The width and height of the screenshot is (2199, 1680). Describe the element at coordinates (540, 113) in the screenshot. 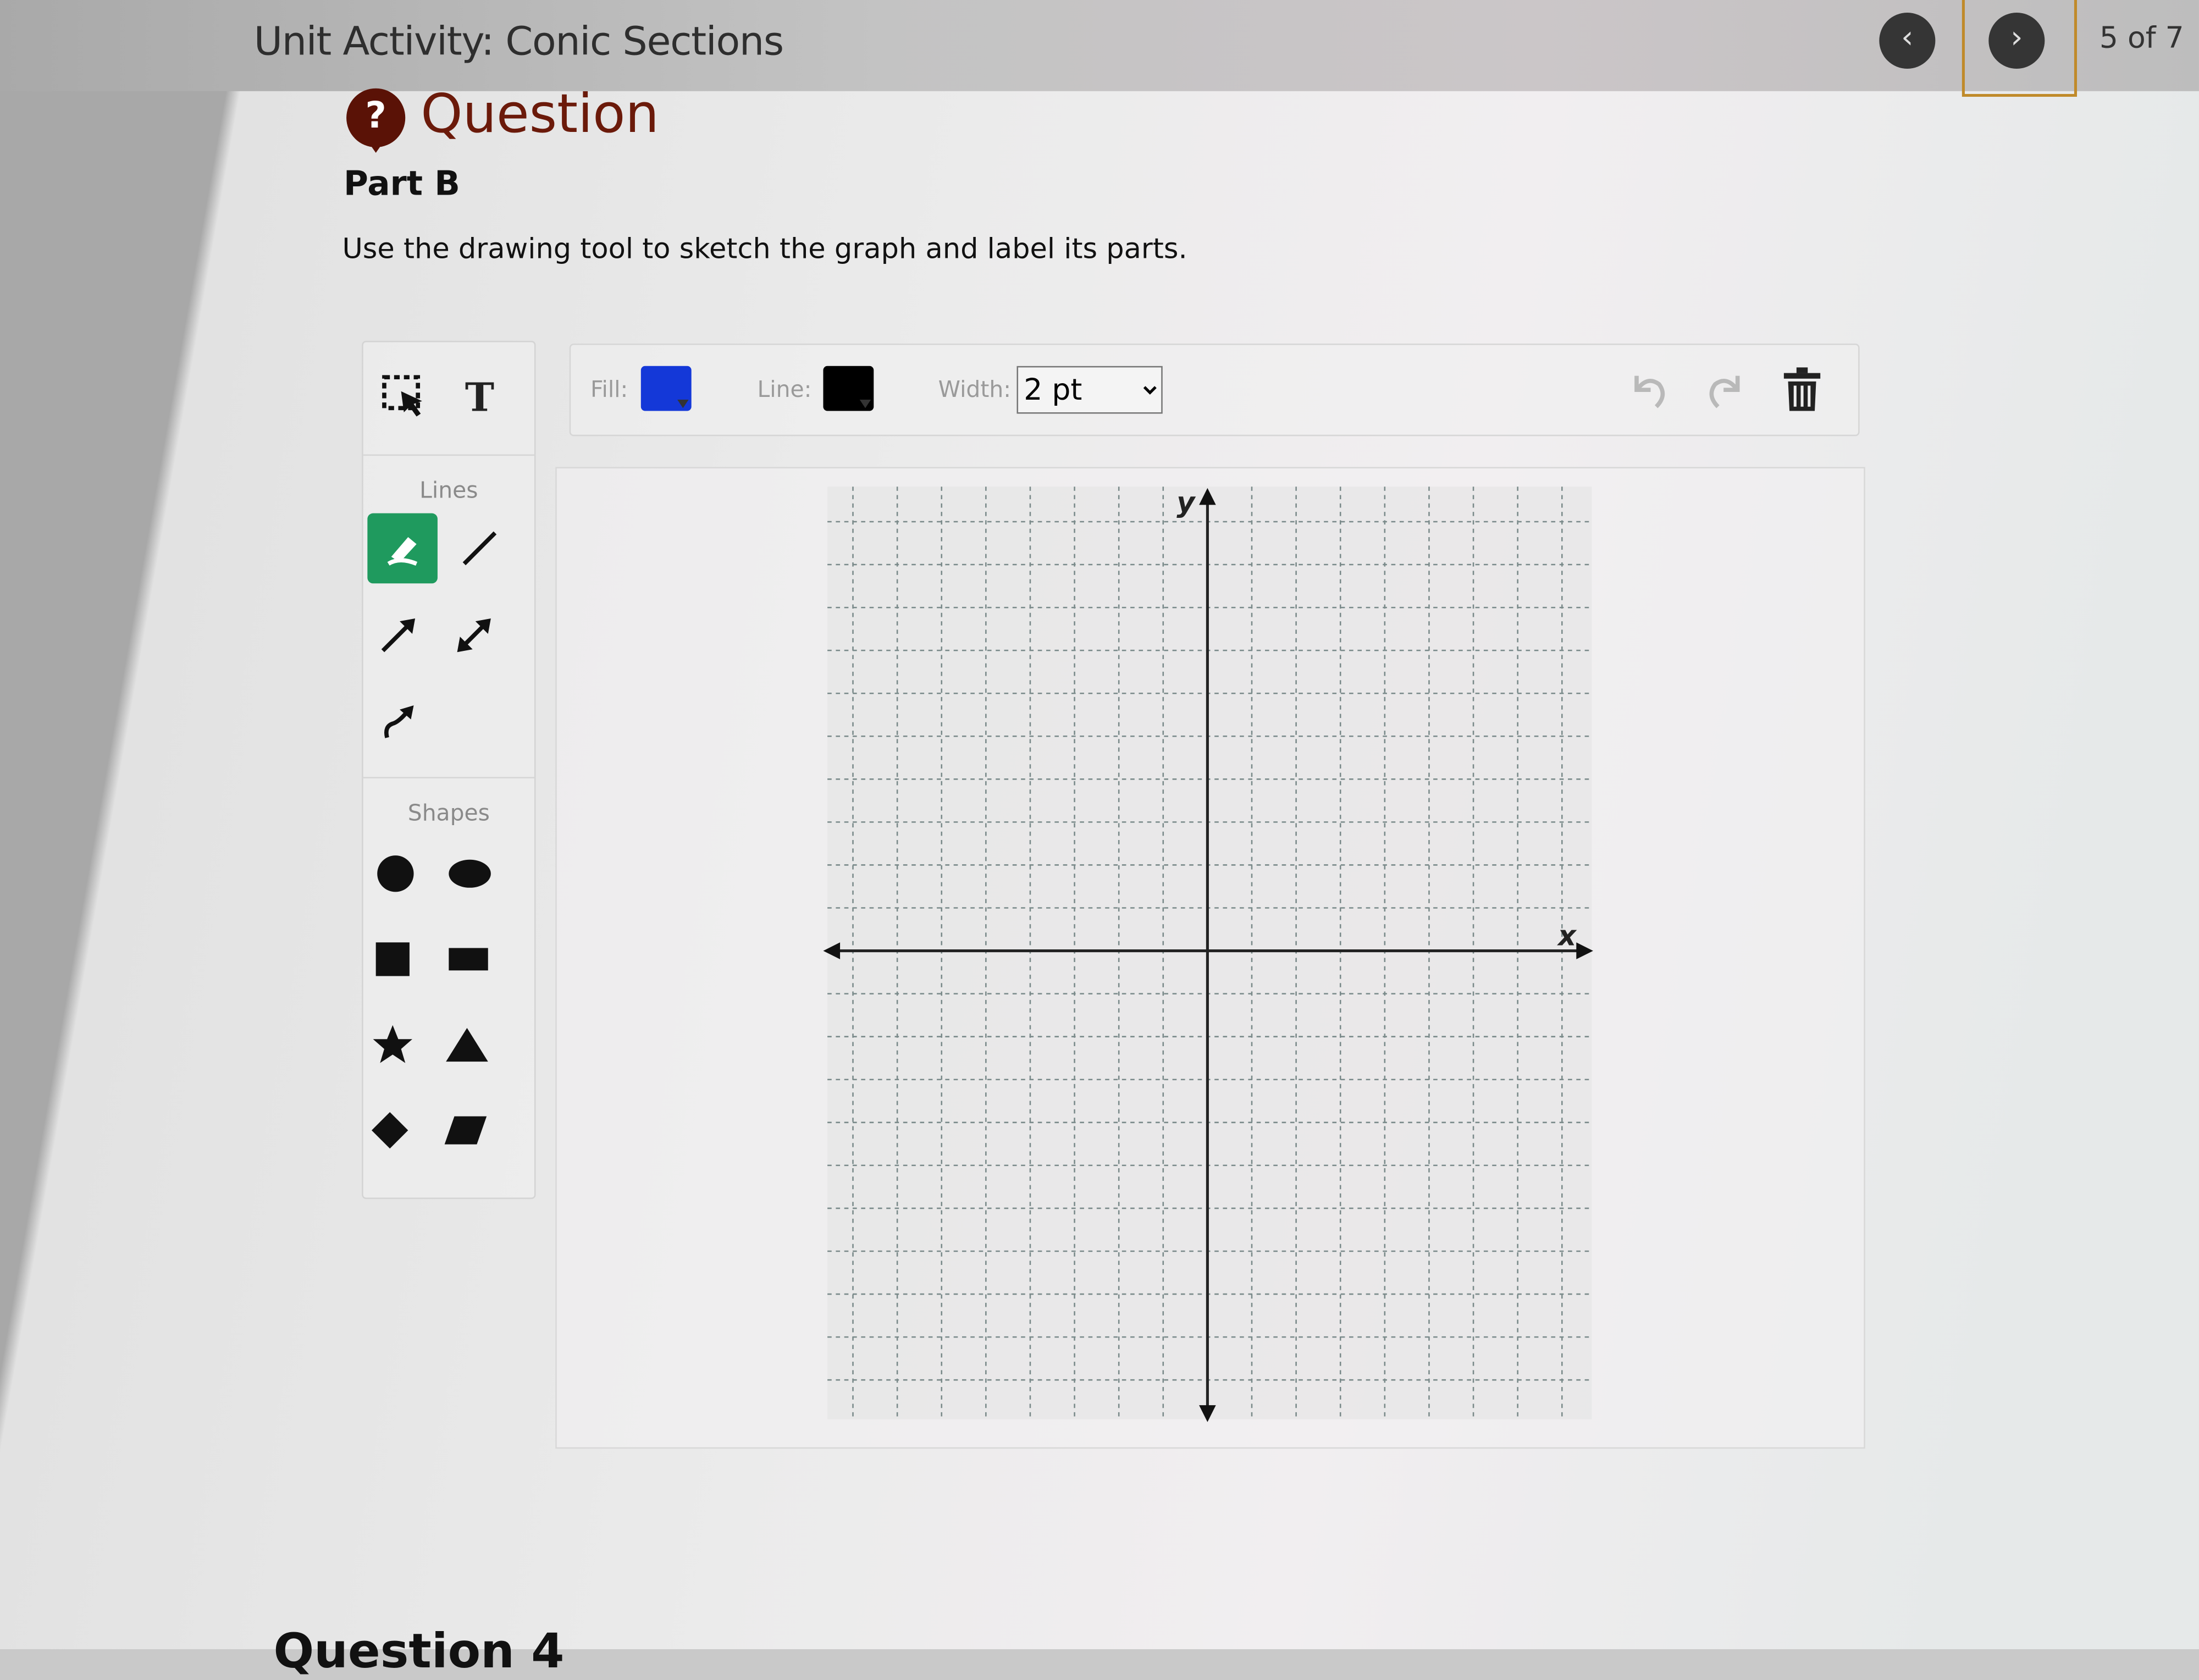

I see `question-heading: Question` at that location.